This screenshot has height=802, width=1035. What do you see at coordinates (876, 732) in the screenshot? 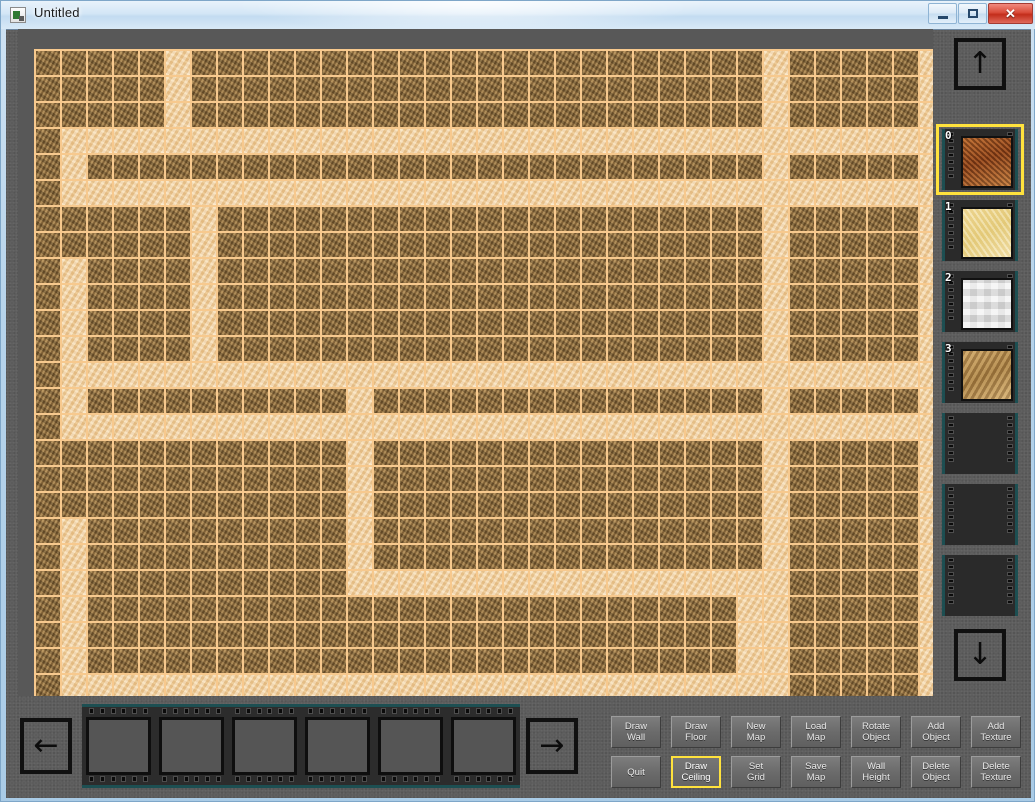
I see `command-button-rotate-object: Rotate Object` at bounding box center [876, 732].